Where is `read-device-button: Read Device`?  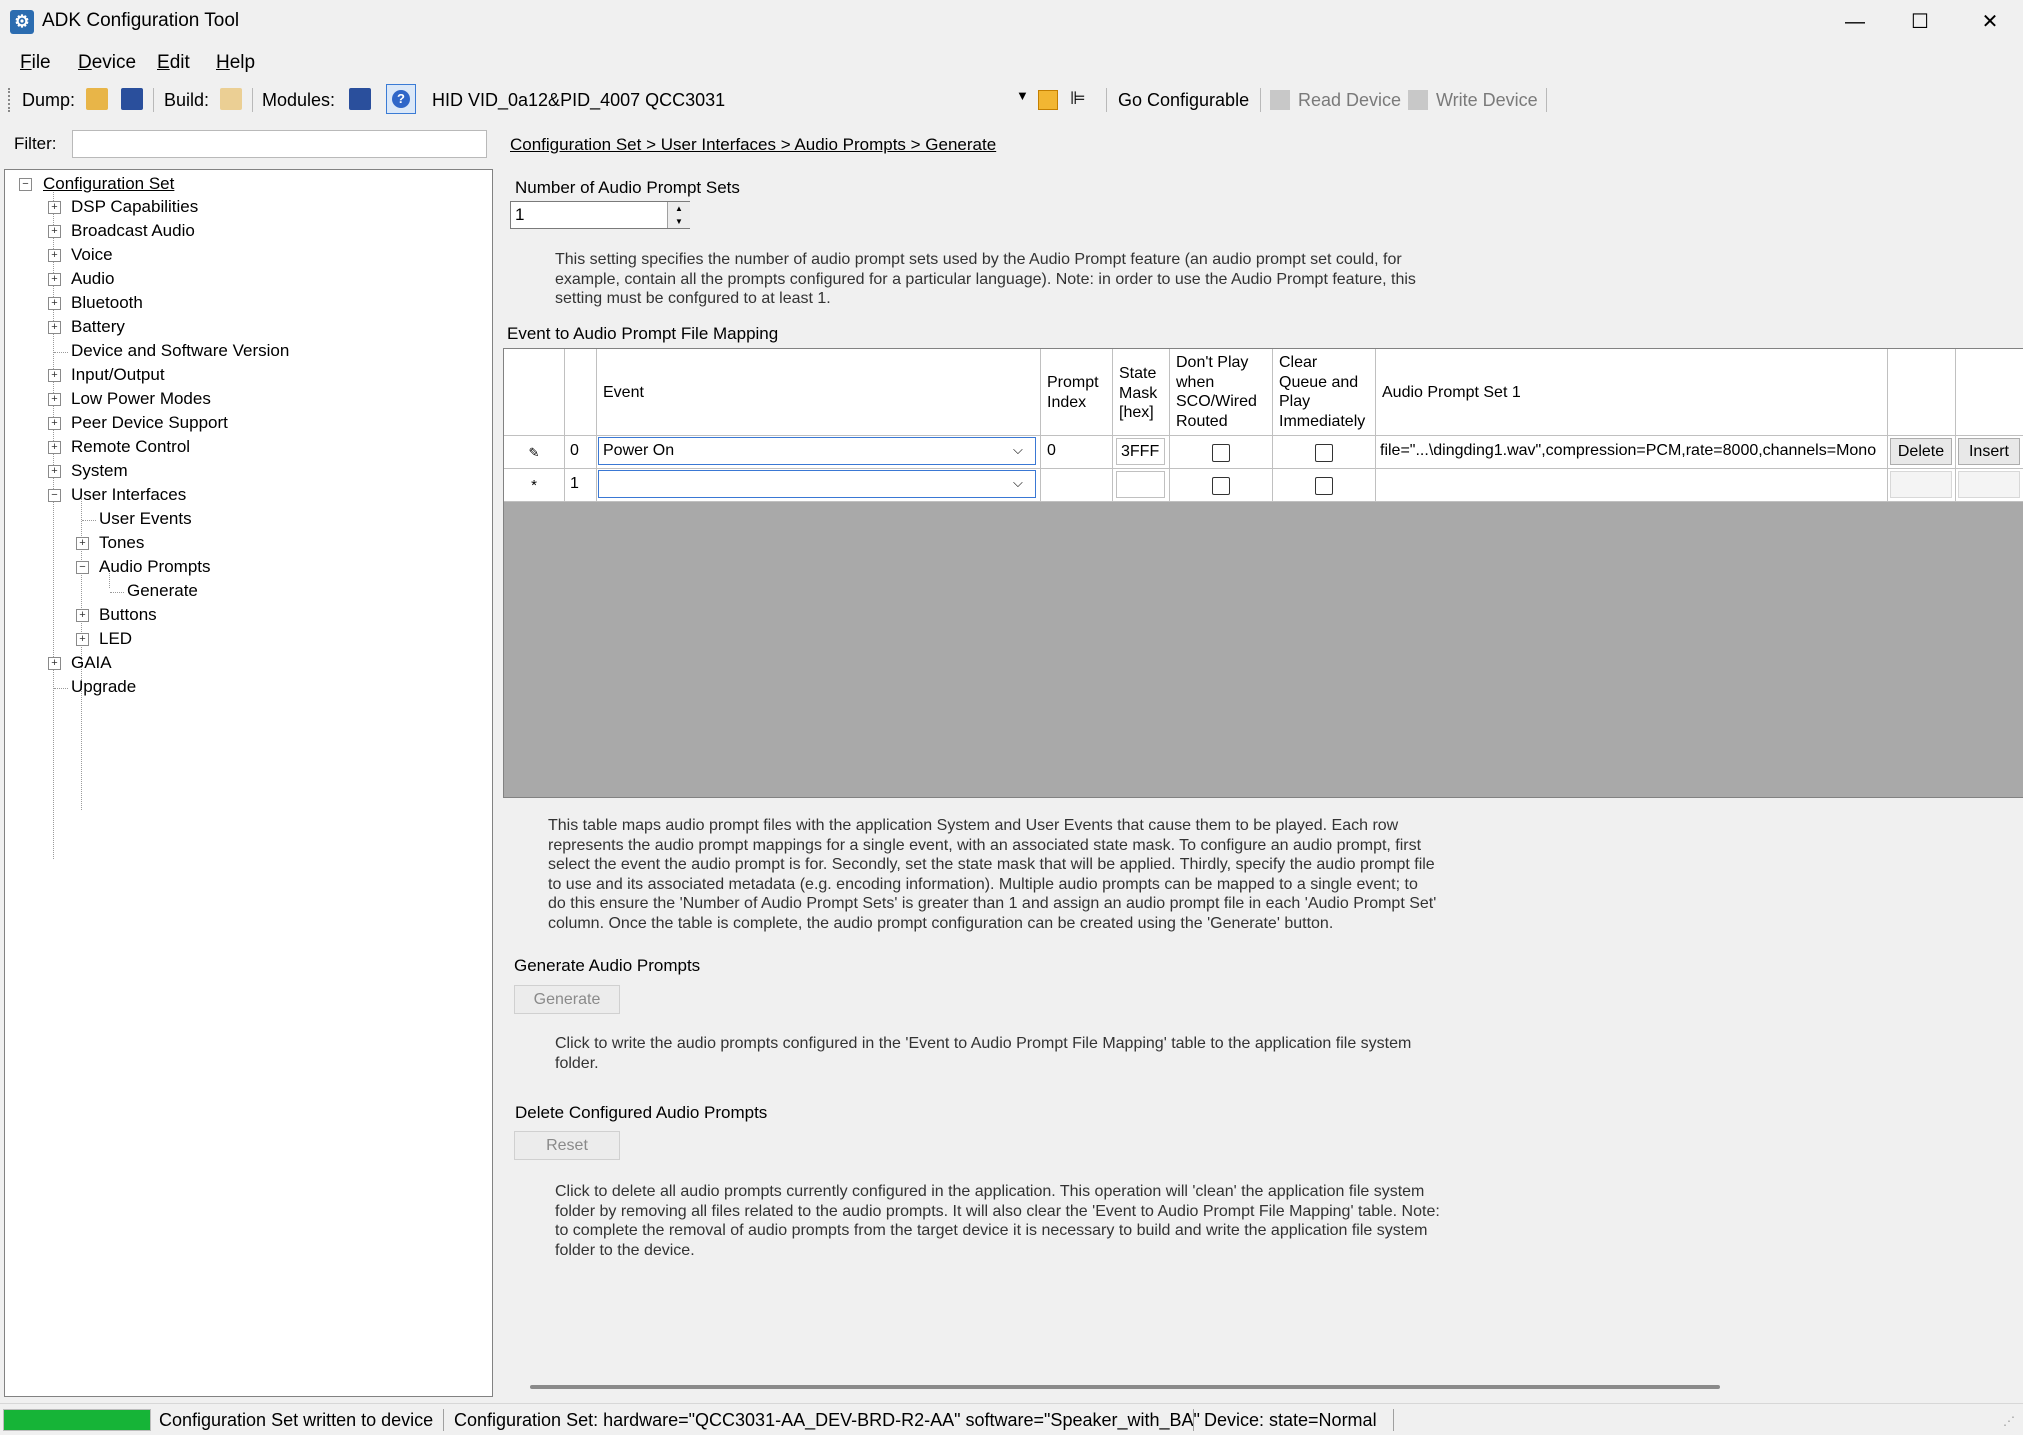
read-device-button: Read Device is located at coordinates (1349, 100).